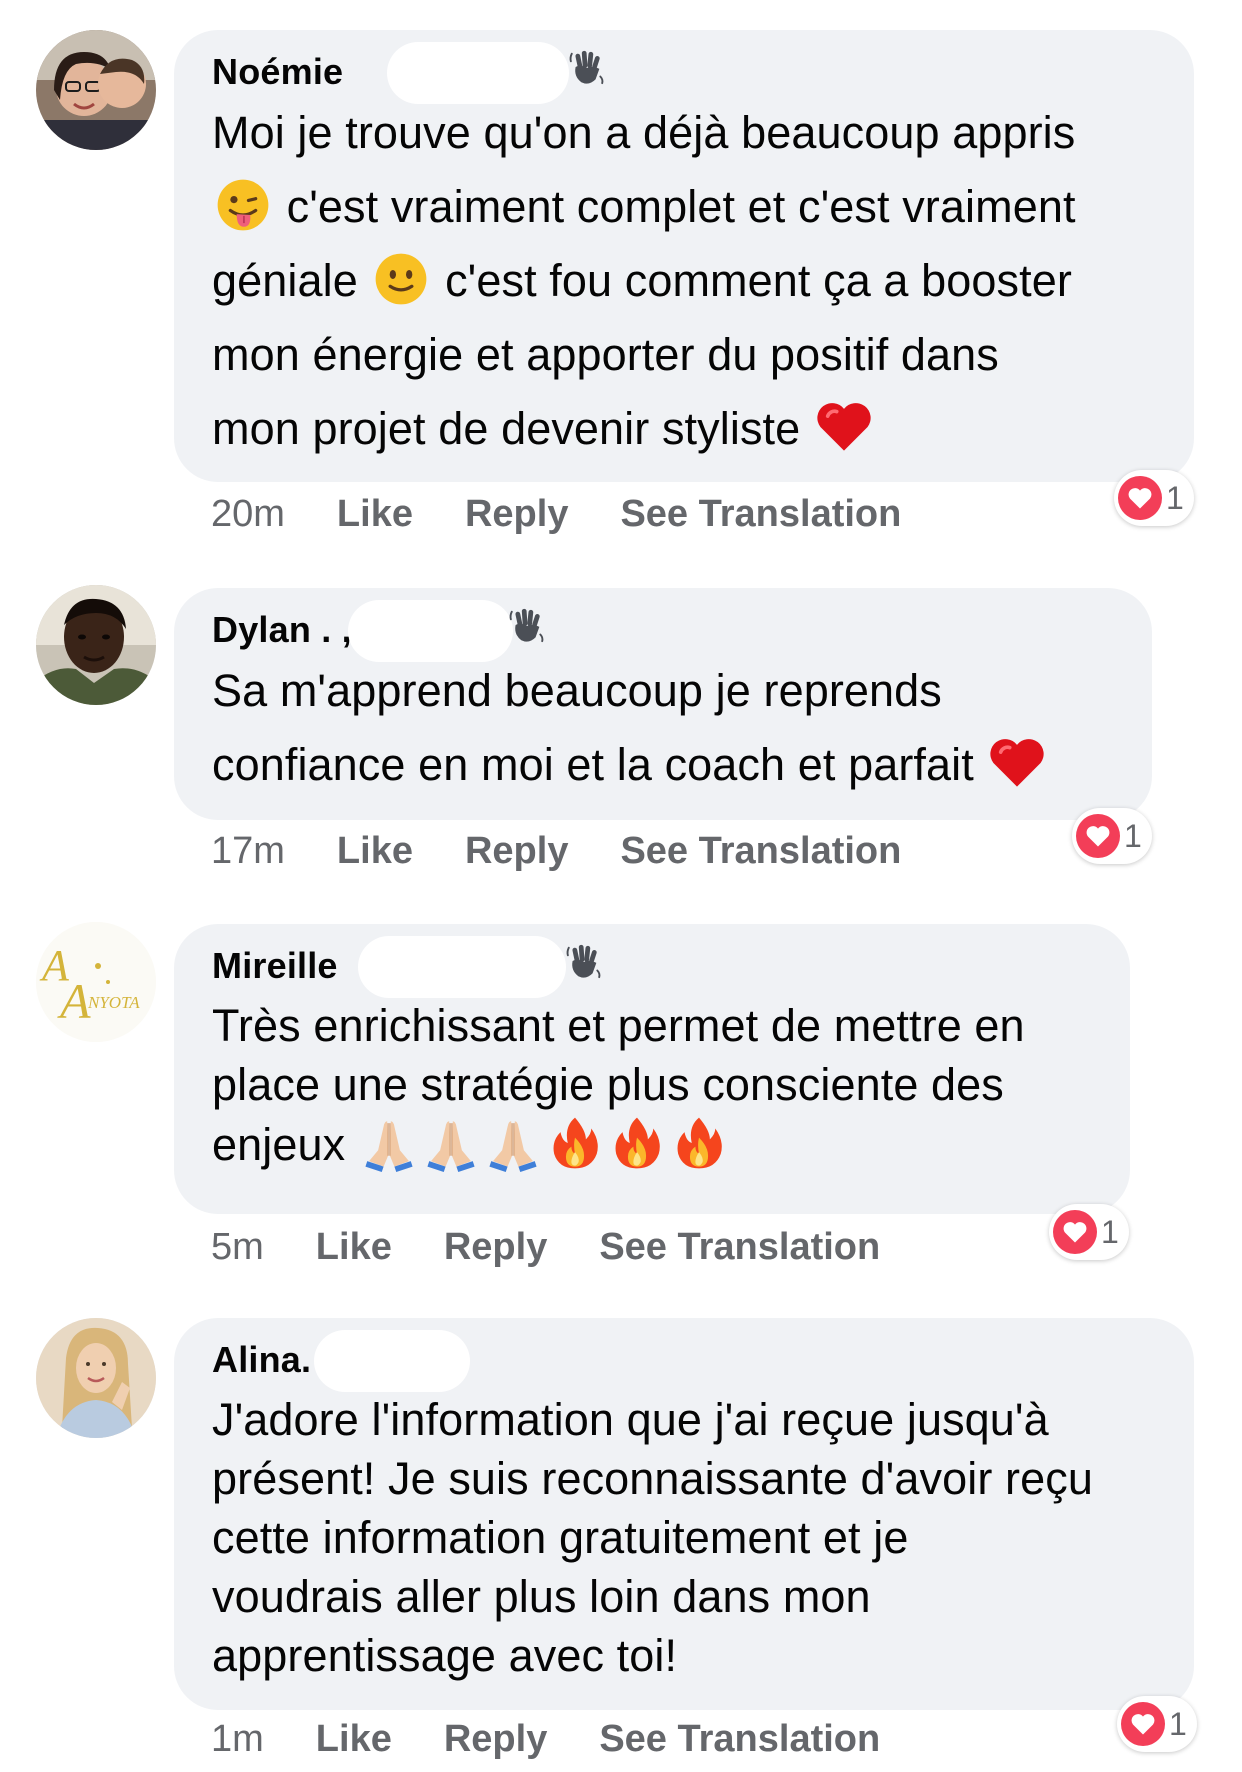 This screenshot has height=1772, width=1242. Describe the element at coordinates (275, 966) in the screenshot. I see `author-name: Mireille` at that location.